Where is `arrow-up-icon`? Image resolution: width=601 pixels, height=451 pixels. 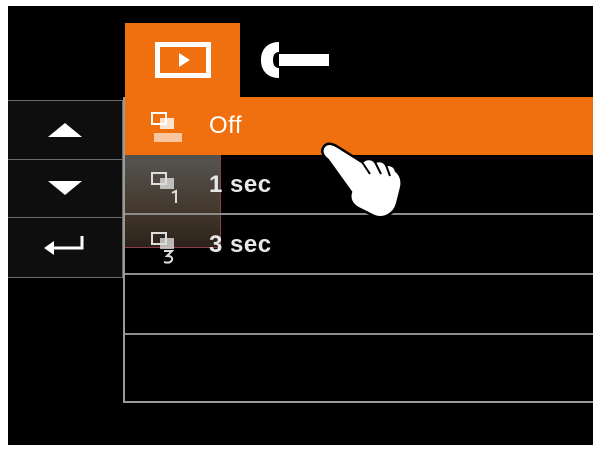
arrow-up-icon is located at coordinates (65, 130).